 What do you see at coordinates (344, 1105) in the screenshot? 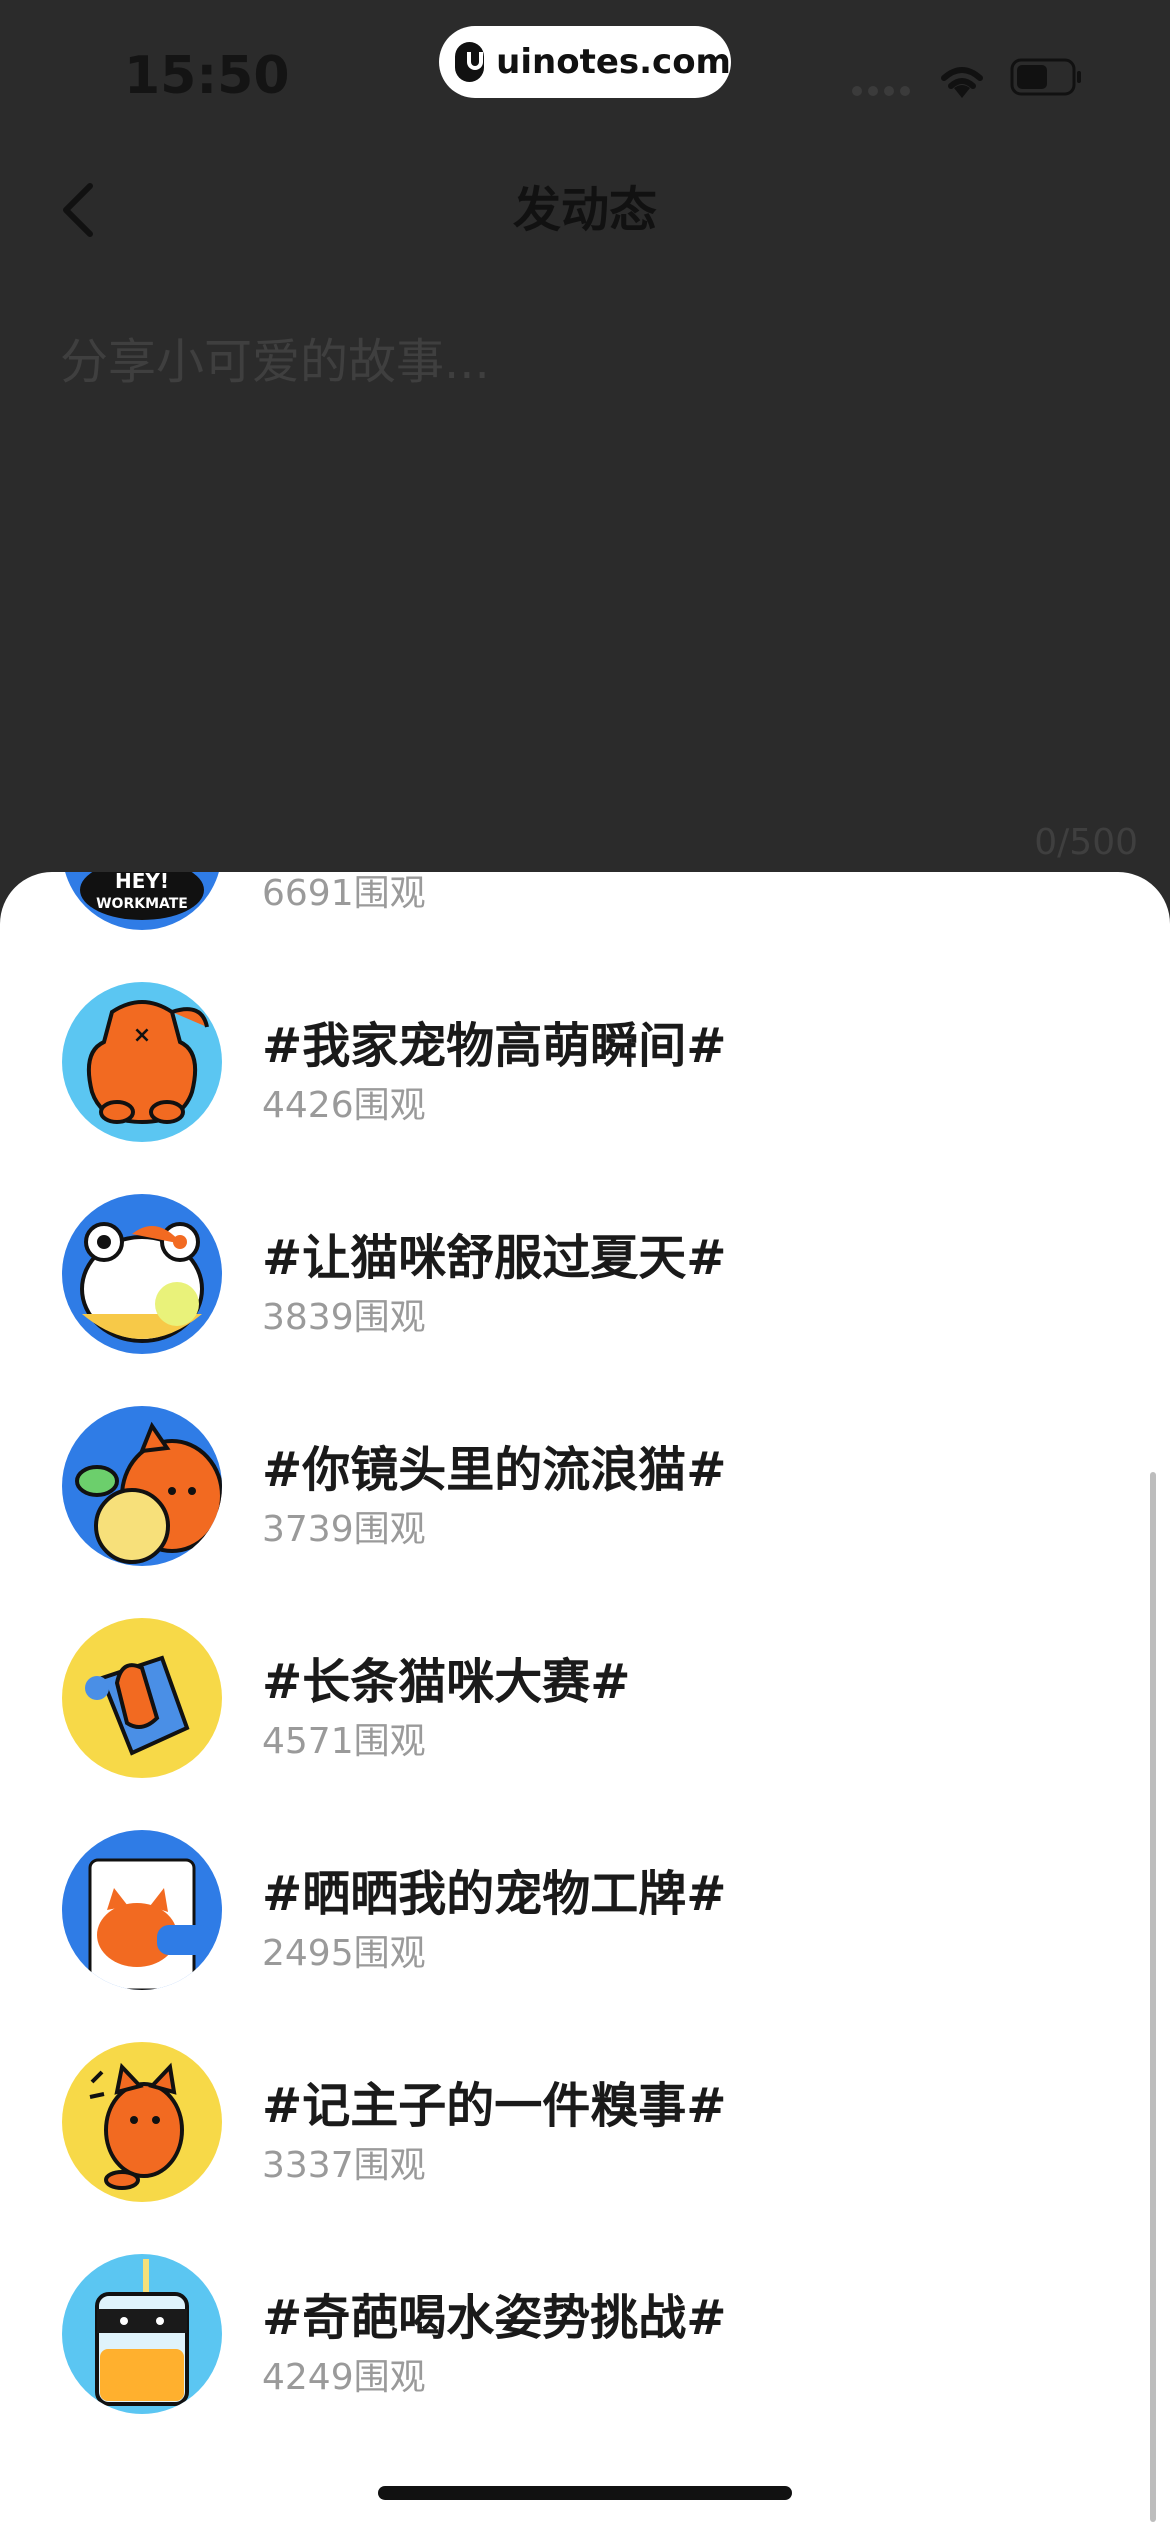
I see `topic-views: 4426围观` at bounding box center [344, 1105].